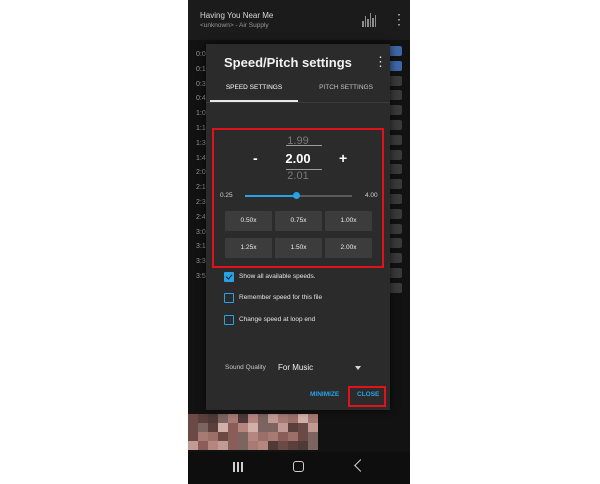 The width and height of the screenshot is (600, 484). What do you see at coordinates (281, 297) in the screenshot?
I see `option-label: Remember speed for this file` at bounding box center [281, 297].